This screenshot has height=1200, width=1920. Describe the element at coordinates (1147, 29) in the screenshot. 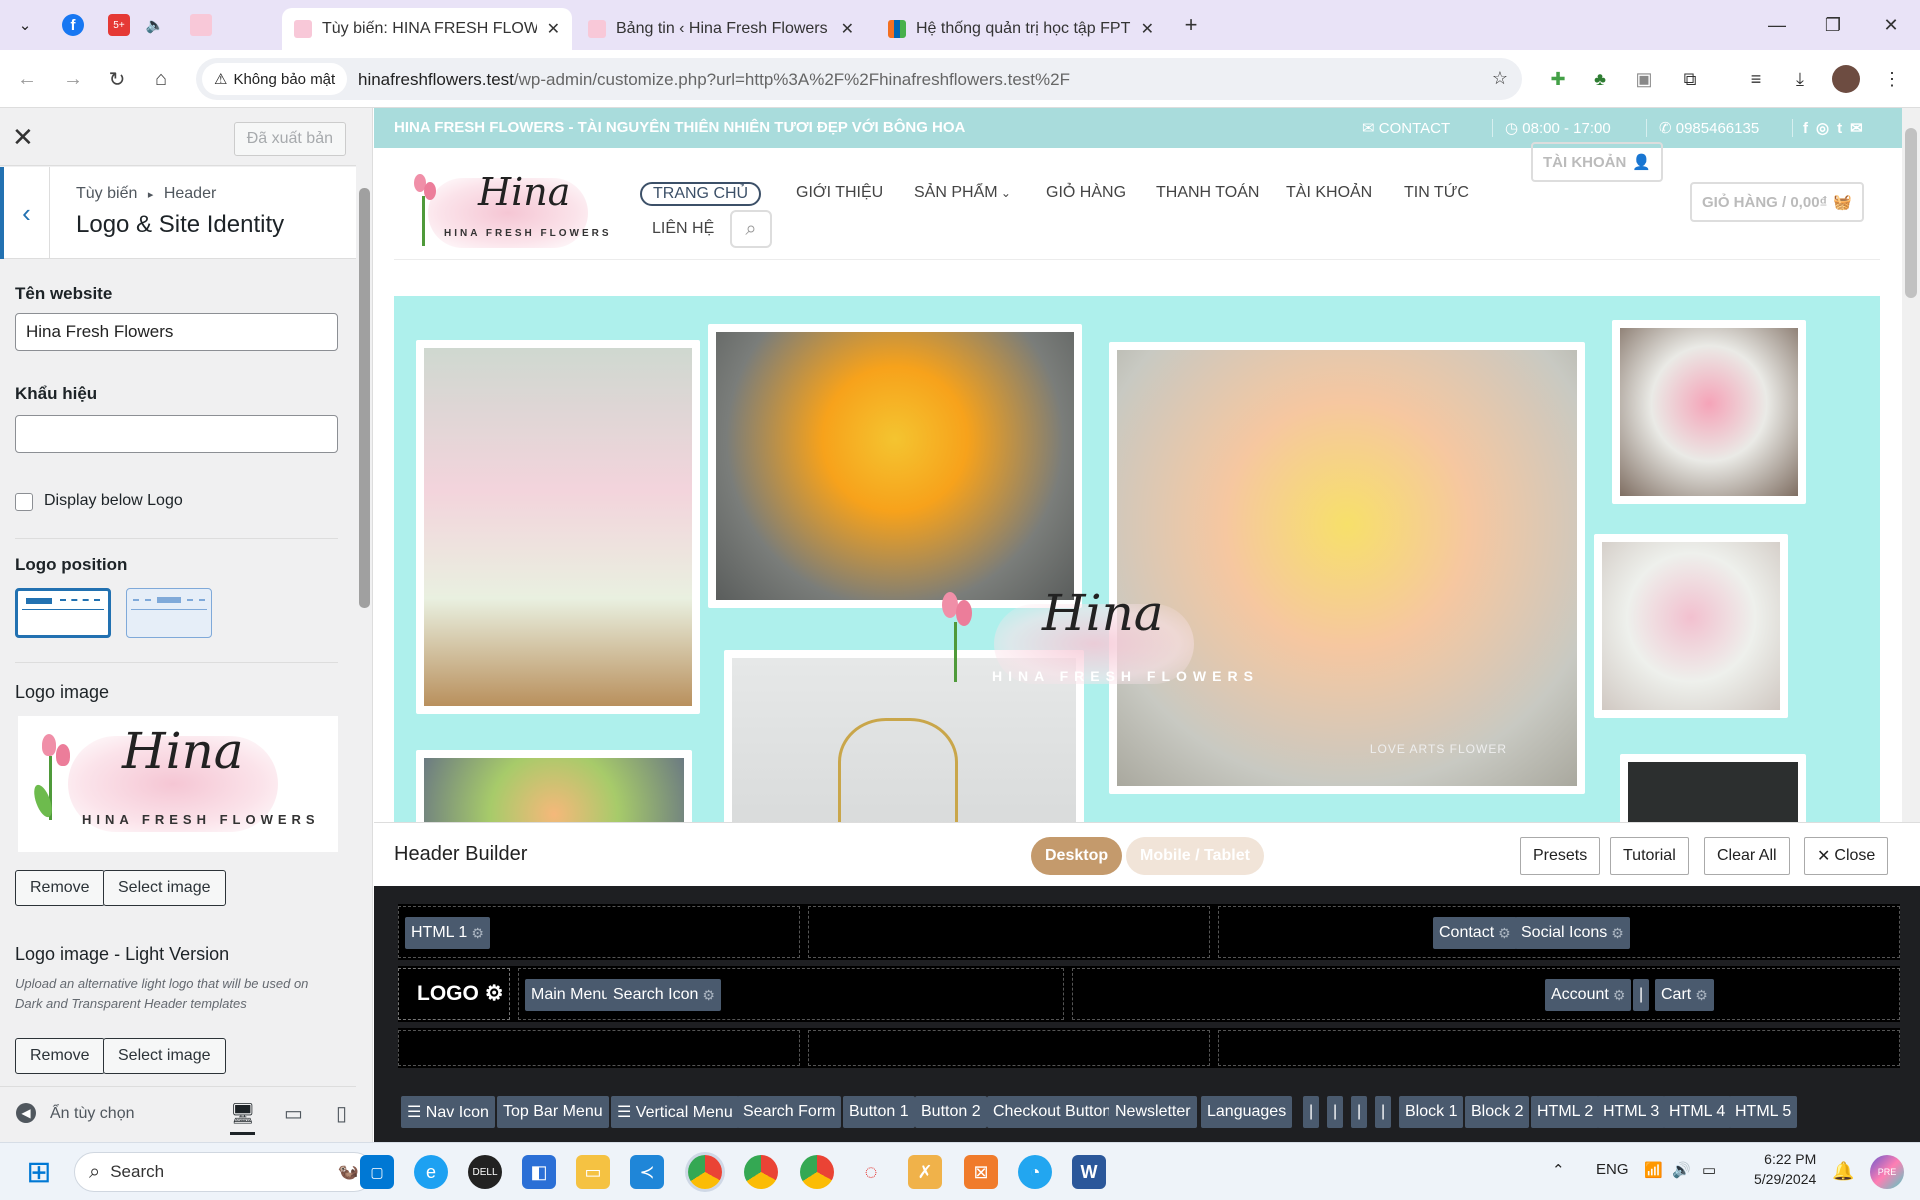

I see `close-tab-icon: ✕` at that location.